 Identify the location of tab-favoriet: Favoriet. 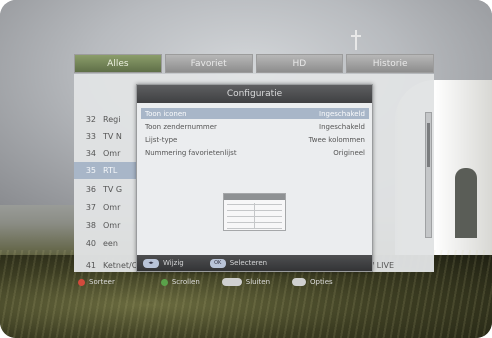
(208, 63).